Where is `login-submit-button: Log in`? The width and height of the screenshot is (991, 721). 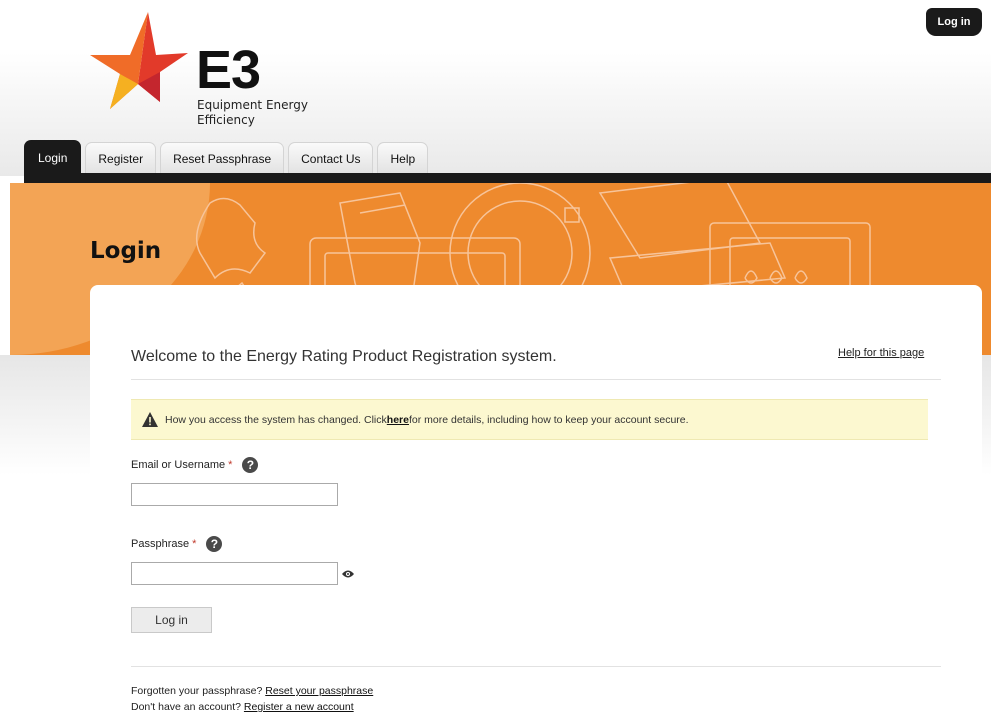 login-submit-button: Log in is located at coordinates (171, 620).